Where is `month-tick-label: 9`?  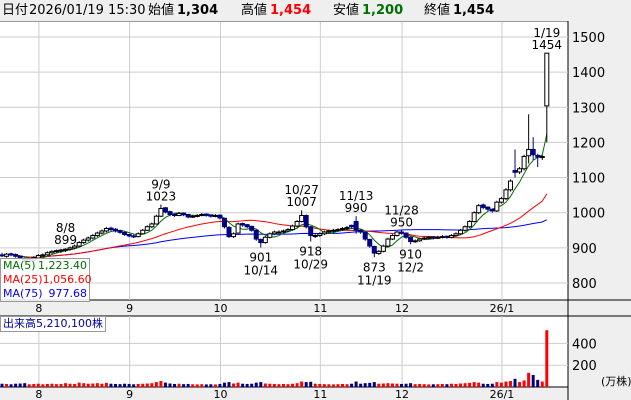 month-tick-label: 9 is located at coordinates (129, 394).